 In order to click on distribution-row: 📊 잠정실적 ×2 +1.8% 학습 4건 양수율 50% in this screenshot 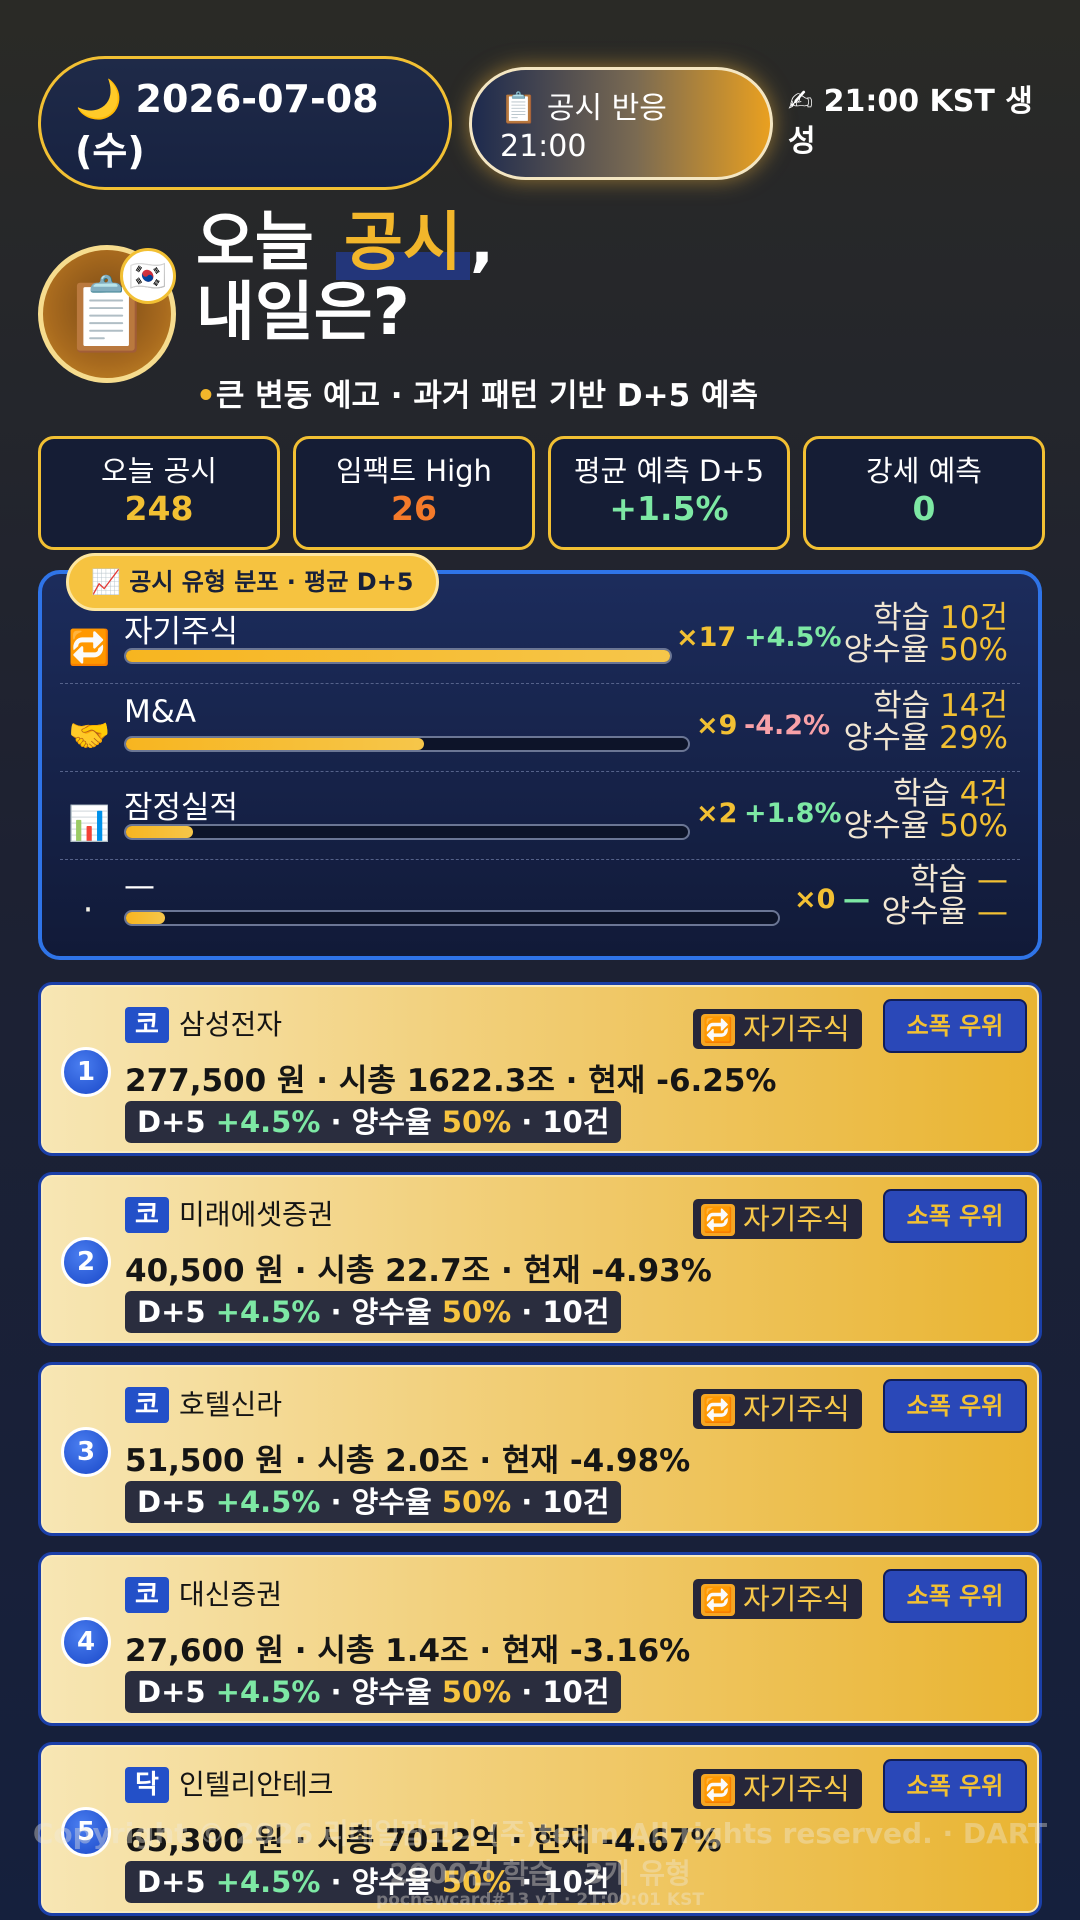, I will do `click(540, 818)`.